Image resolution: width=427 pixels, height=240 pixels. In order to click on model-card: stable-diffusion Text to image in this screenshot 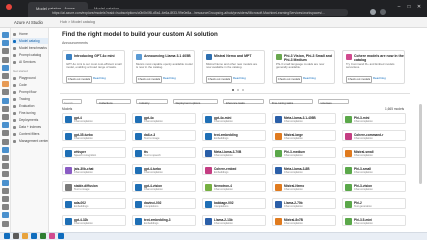, I will do `click(94, 186)`.